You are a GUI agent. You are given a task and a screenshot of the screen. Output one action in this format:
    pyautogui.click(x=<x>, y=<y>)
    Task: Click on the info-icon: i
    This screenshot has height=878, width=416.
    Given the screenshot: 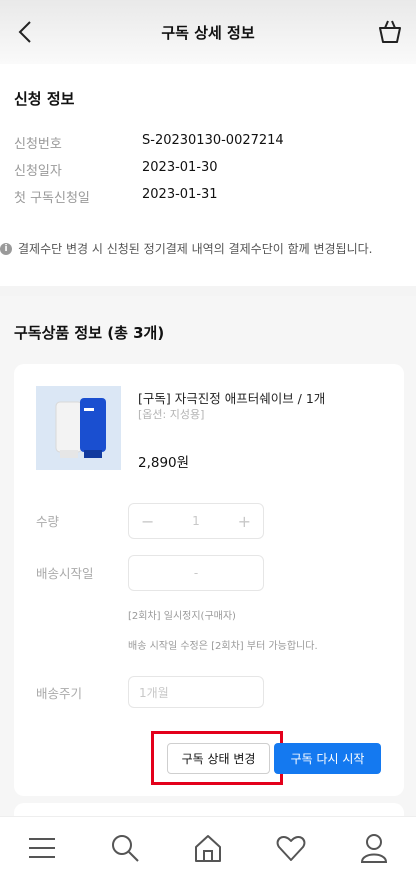 What is the action you would take?
    pyautogui.click(x=6, y=248)
    